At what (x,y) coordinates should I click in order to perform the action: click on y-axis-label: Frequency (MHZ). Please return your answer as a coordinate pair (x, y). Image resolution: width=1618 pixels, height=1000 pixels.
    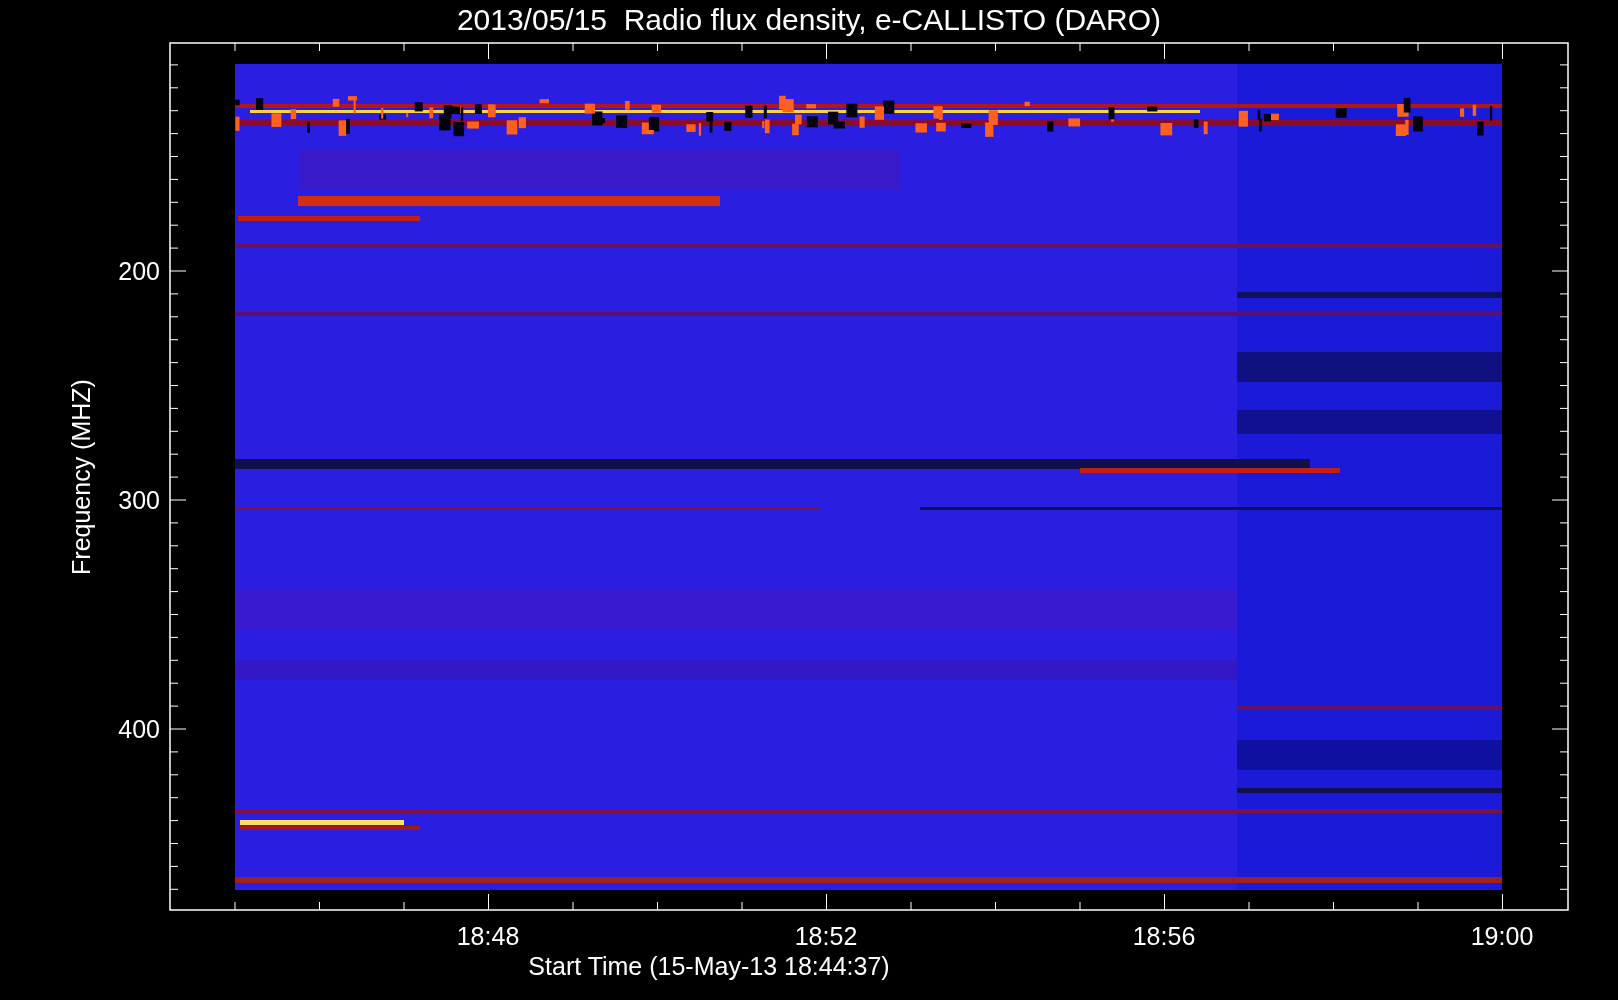
    Looking at the image, I should click on (81, 477).